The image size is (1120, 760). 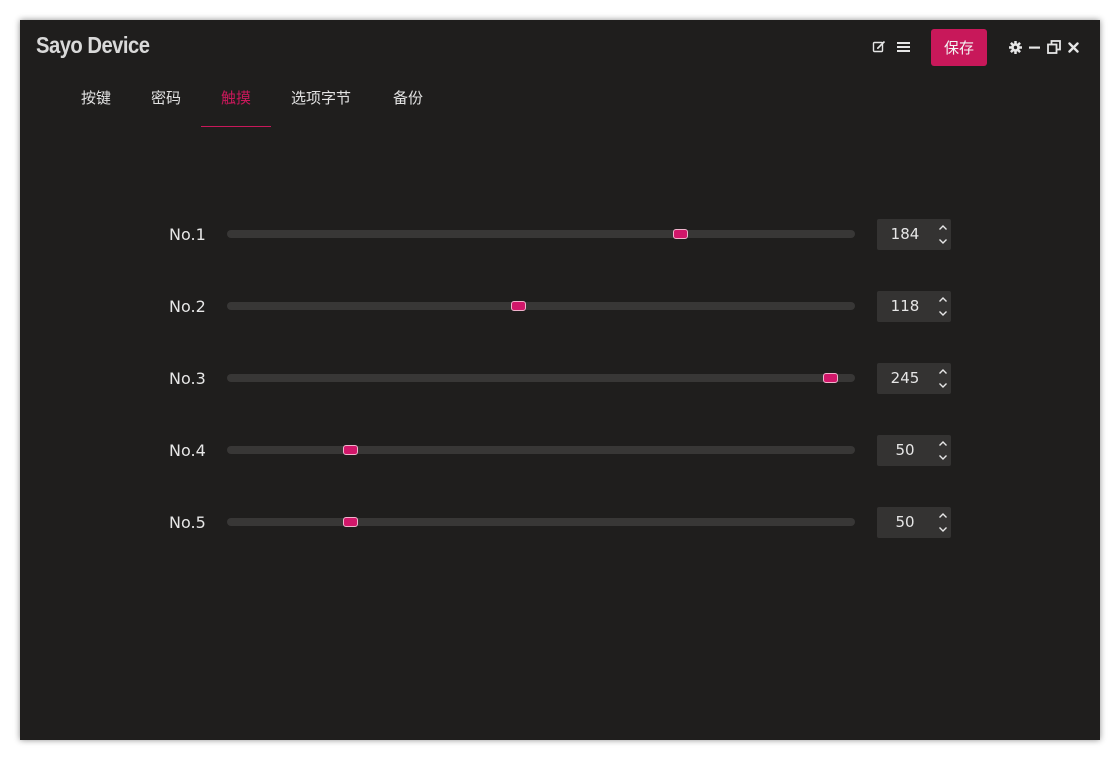 What do you see at coordinates (166, 103) in the screenshot?
I see `tab-password: 密码` at bounding box center [166, 103].